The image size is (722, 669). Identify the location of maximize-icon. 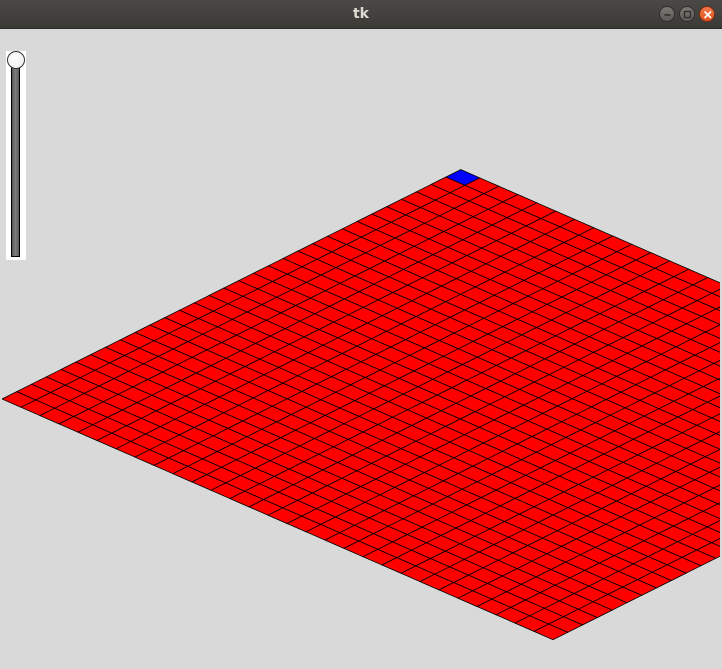
(687, 14).